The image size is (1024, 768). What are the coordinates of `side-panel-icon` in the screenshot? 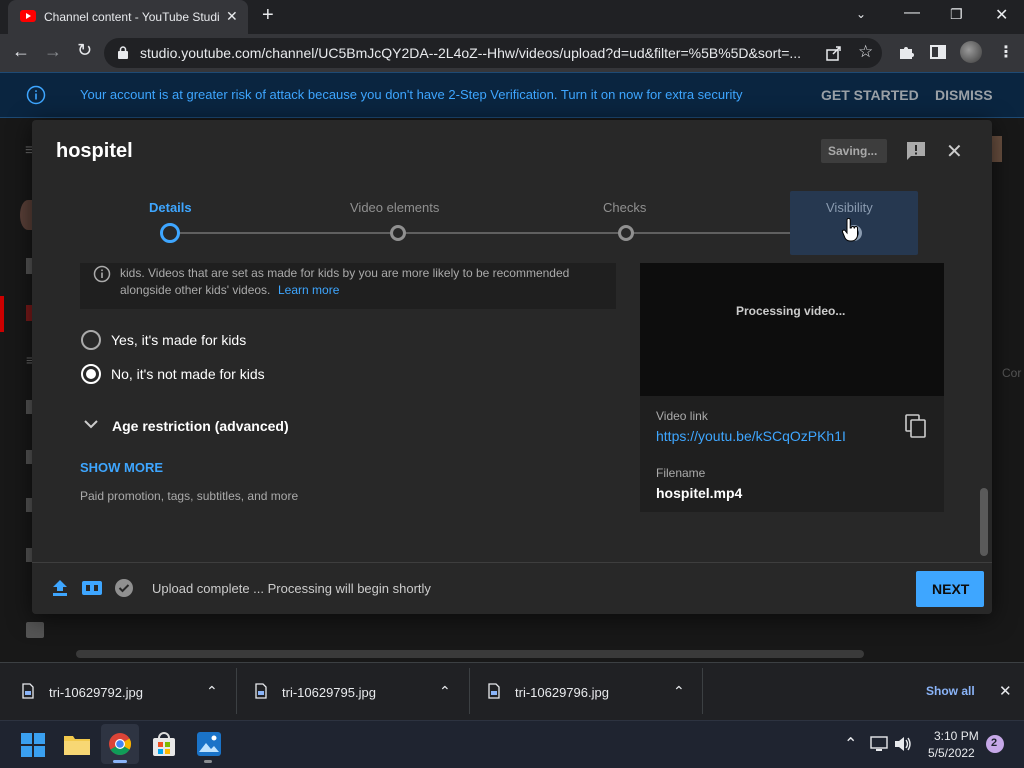 It's located at (938, 52).